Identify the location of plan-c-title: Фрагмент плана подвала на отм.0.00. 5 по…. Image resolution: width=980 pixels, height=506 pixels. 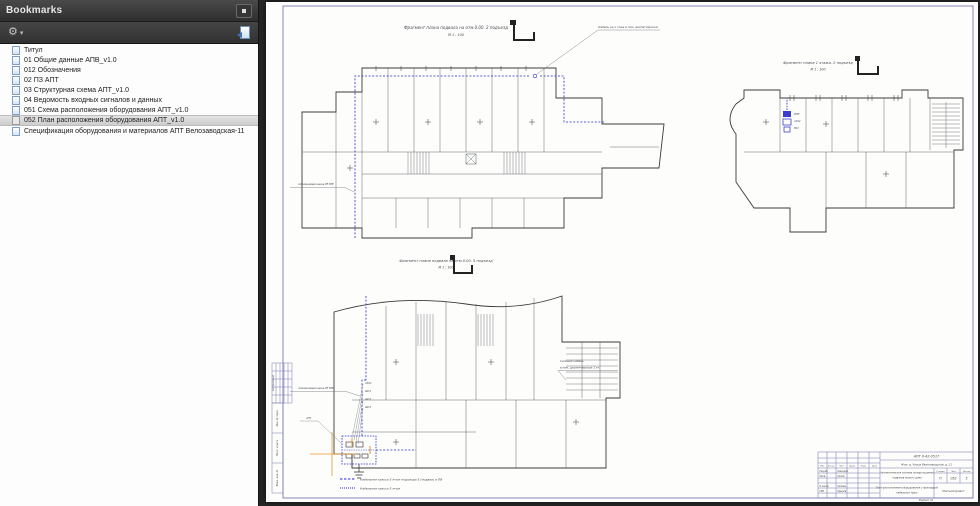
(446, 261).